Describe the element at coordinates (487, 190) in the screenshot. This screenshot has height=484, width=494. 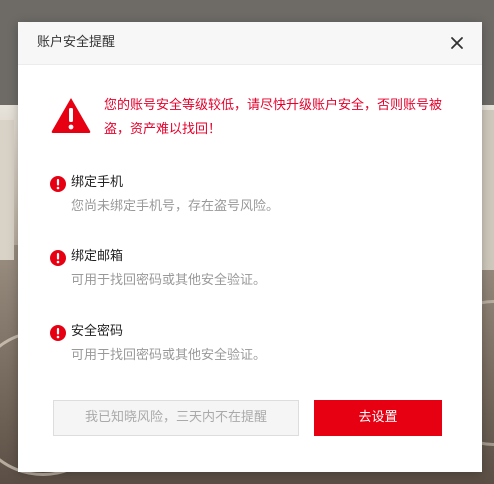
I see `backdrop-column-right` at that location.